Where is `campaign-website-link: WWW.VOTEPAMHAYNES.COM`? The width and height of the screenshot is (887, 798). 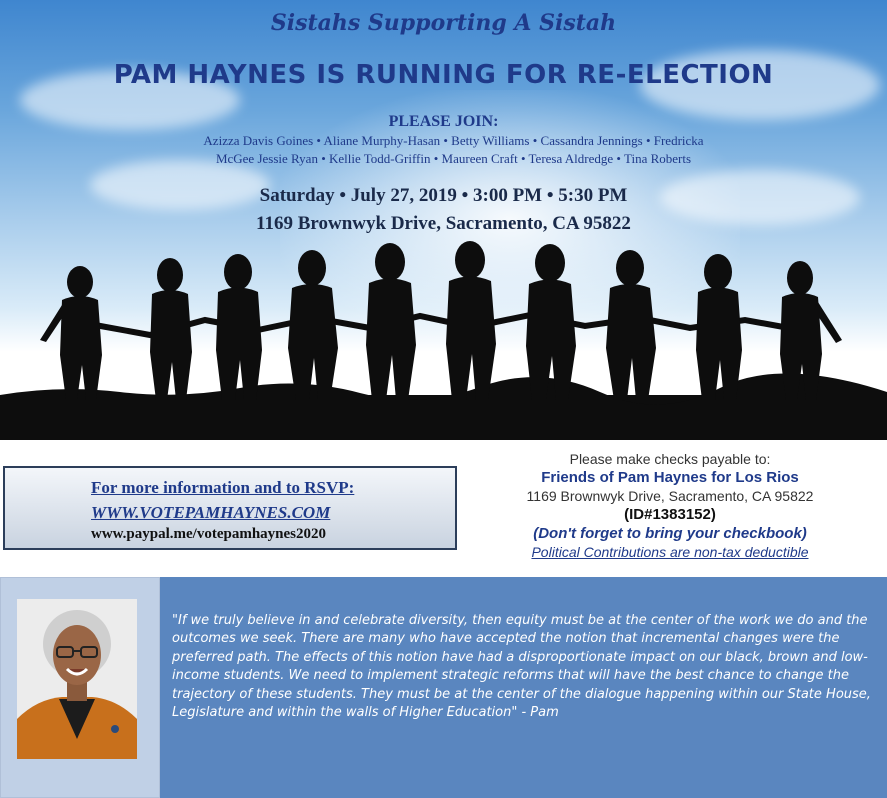 campaign-website-link: WWW.VOTEPAMHAYNES.COM is located at coordinates (210, 513).